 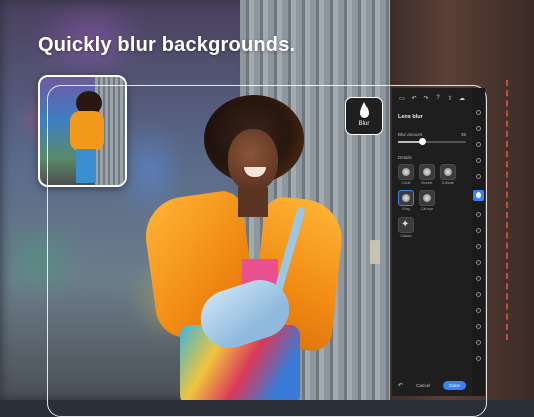 I want to click on sparkle-icon: ✦, so click(x=405, y=224).